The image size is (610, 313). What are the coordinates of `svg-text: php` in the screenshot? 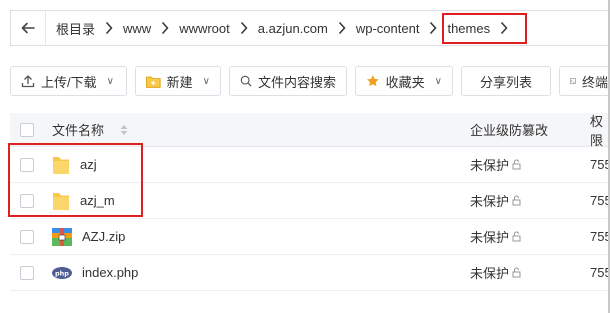 It's located at (62, 273).